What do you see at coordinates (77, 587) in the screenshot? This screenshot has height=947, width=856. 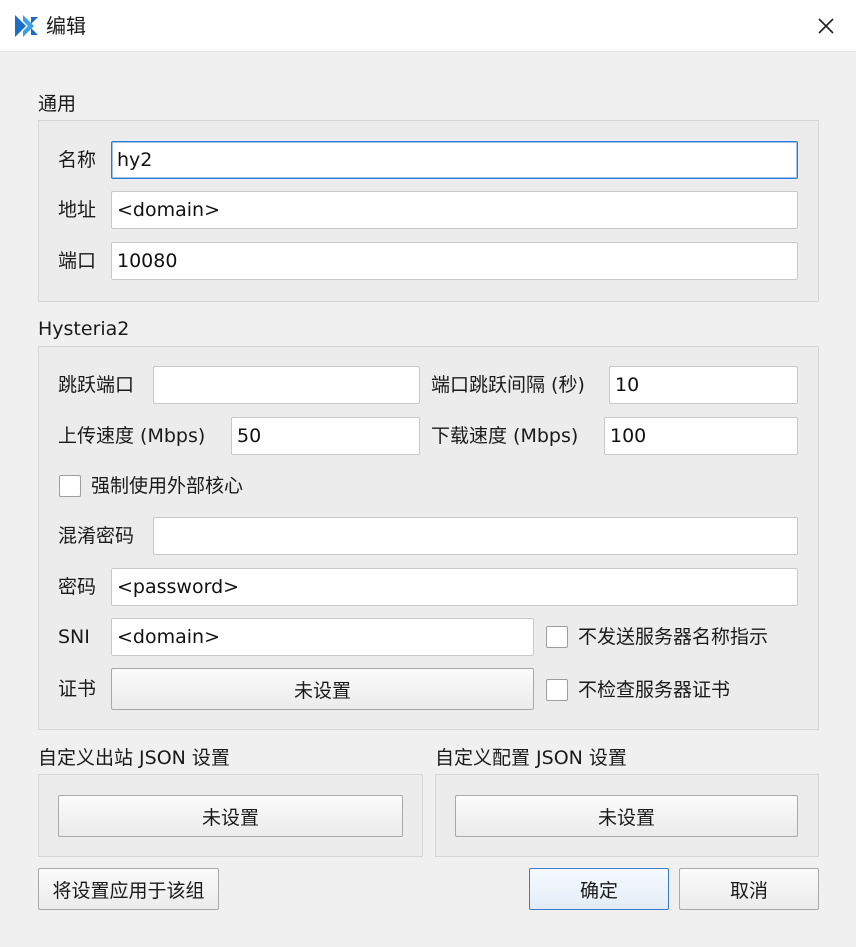 I see `password-label: 密码` at bounding box center [77, 587].